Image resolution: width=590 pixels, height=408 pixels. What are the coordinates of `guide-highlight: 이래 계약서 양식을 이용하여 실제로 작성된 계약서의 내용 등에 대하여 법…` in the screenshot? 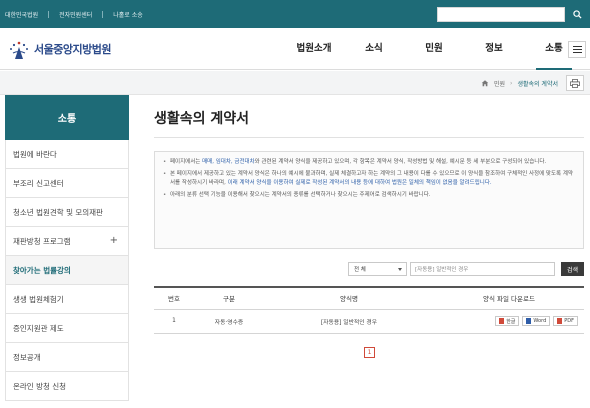 It's located at (359, 183).